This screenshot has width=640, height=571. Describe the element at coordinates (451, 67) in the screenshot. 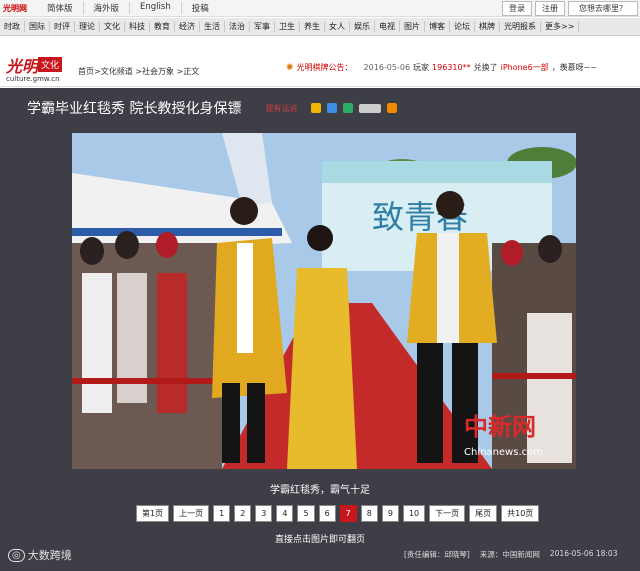

I see `announcement-player: 196310**` at that location.